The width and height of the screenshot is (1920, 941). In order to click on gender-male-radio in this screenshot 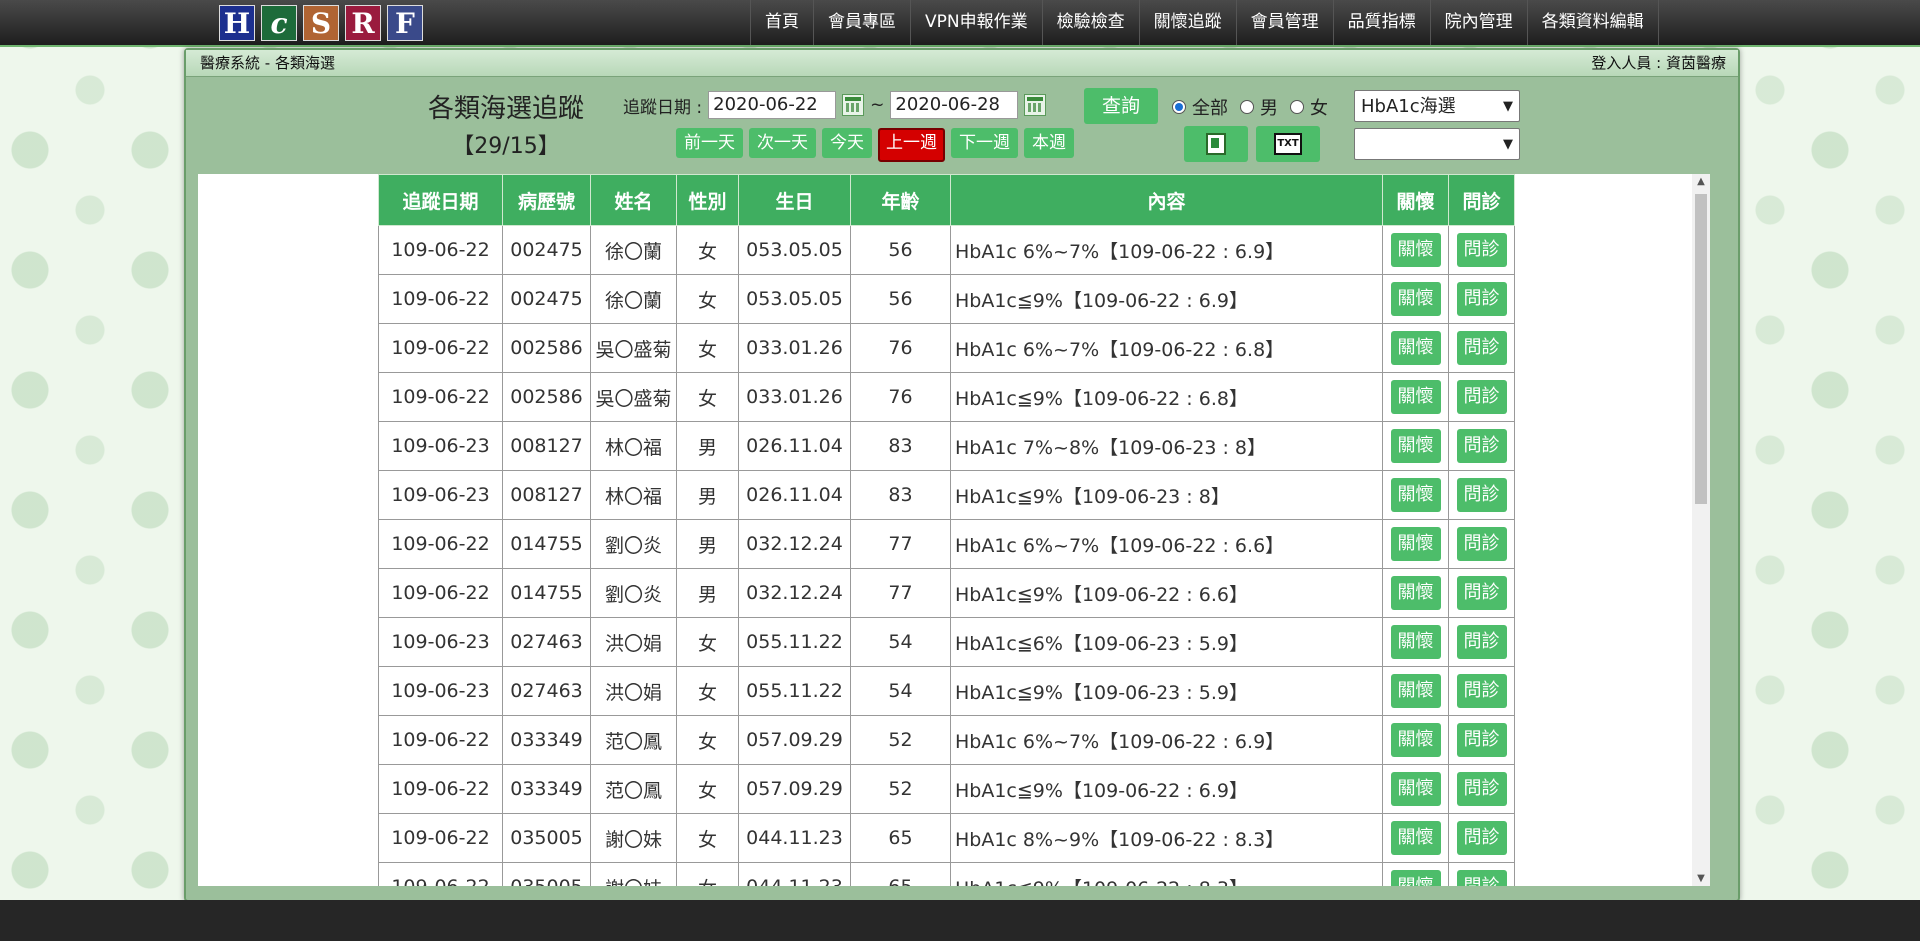, I will do `click(1247, 107)`.